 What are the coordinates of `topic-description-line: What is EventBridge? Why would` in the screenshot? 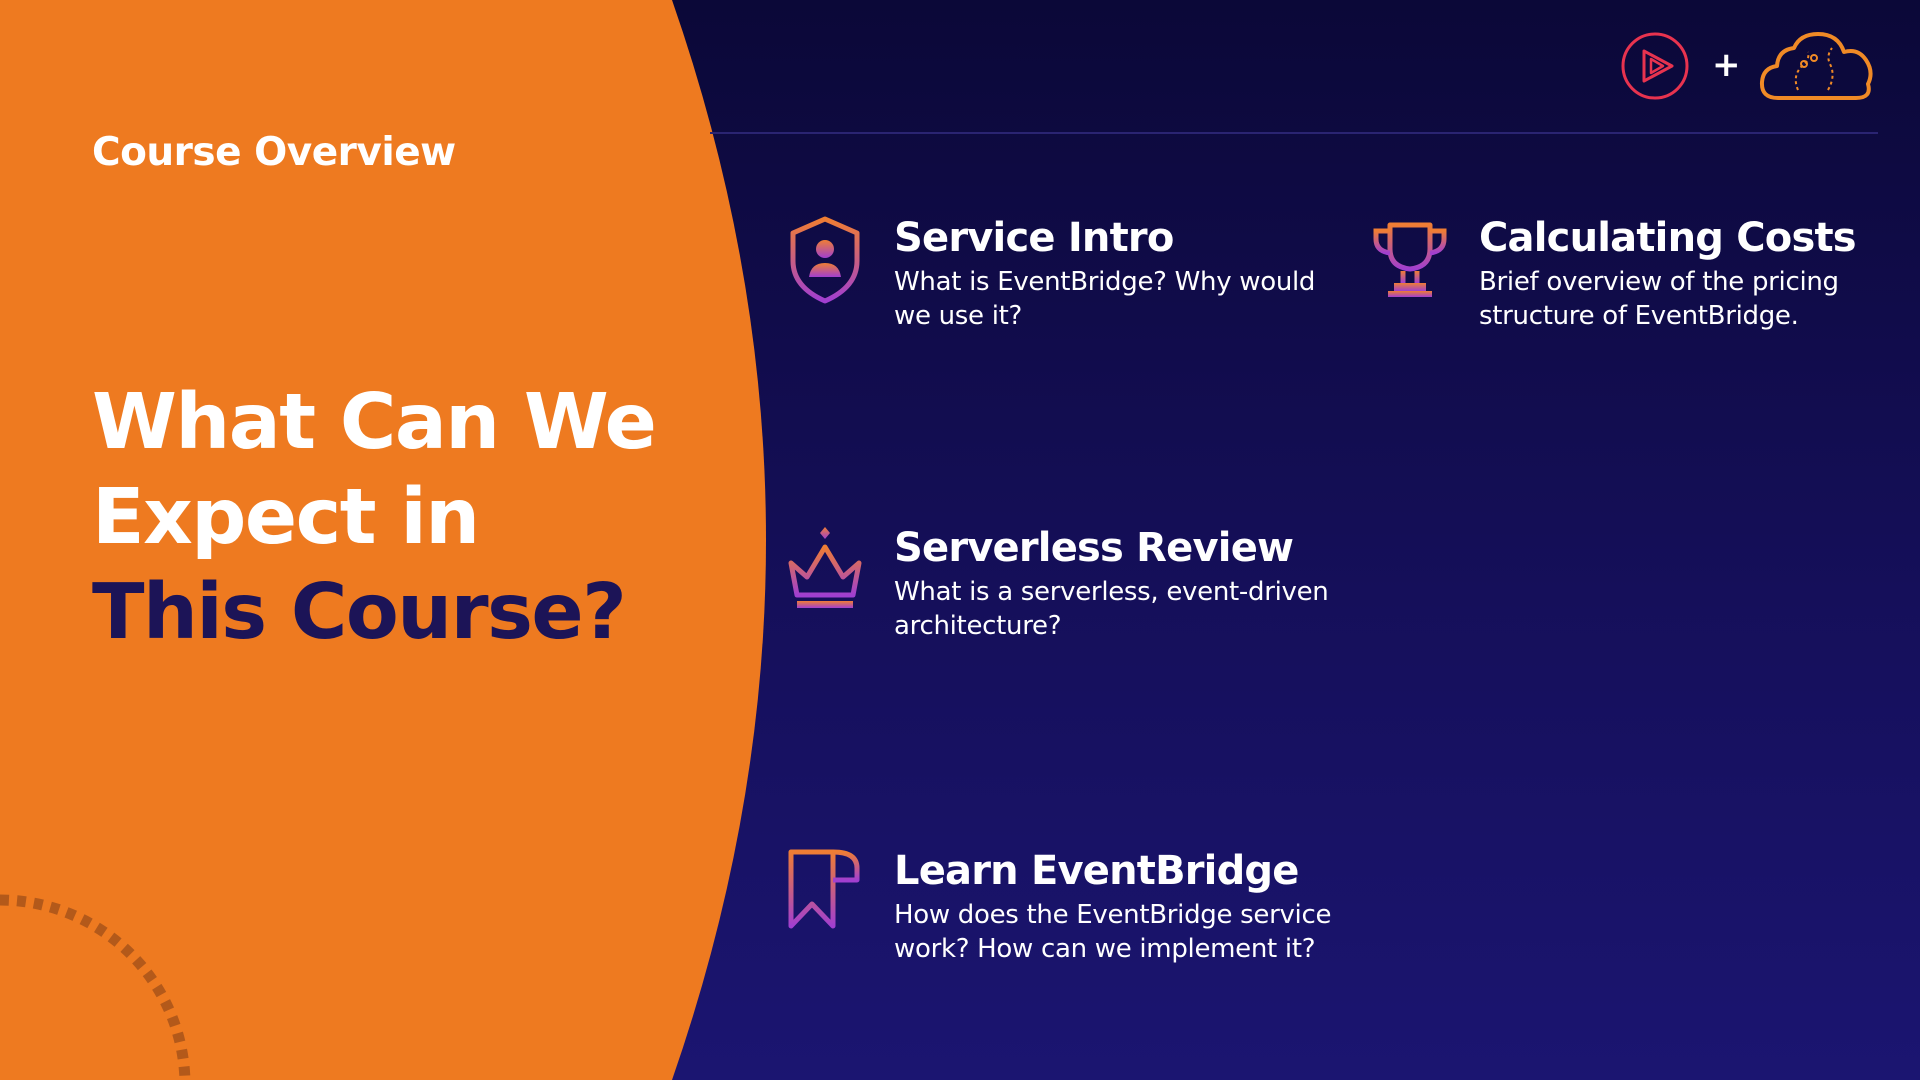 It's located at (1105, 282).